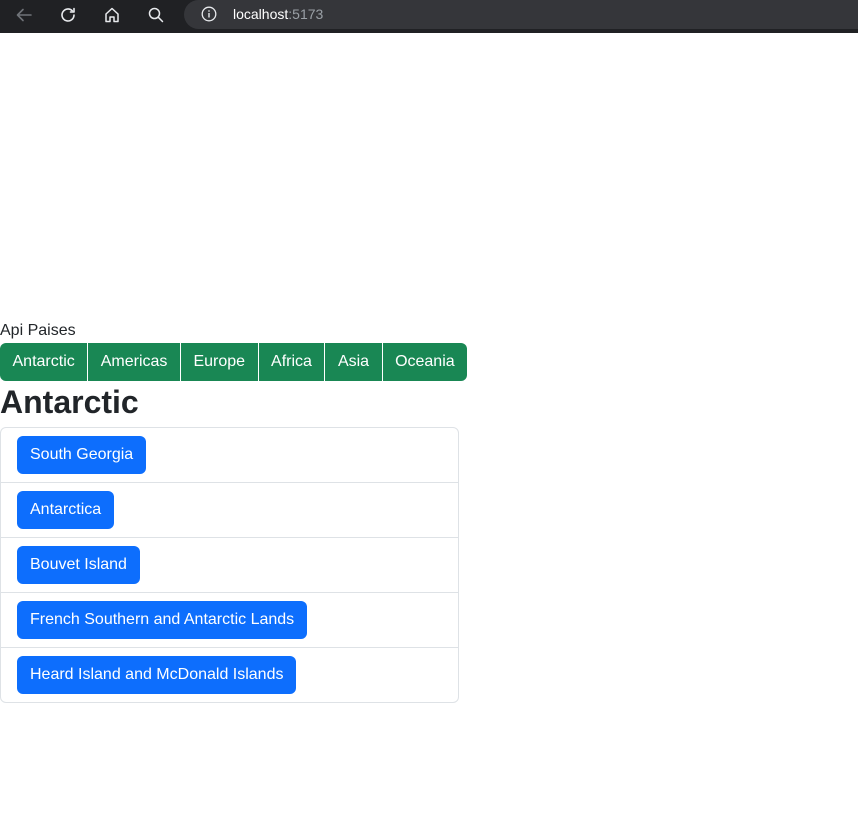  Describe the element at coordinates (78, 565) in the screenshot. I see `country-button: Bouvet Island` at that location.